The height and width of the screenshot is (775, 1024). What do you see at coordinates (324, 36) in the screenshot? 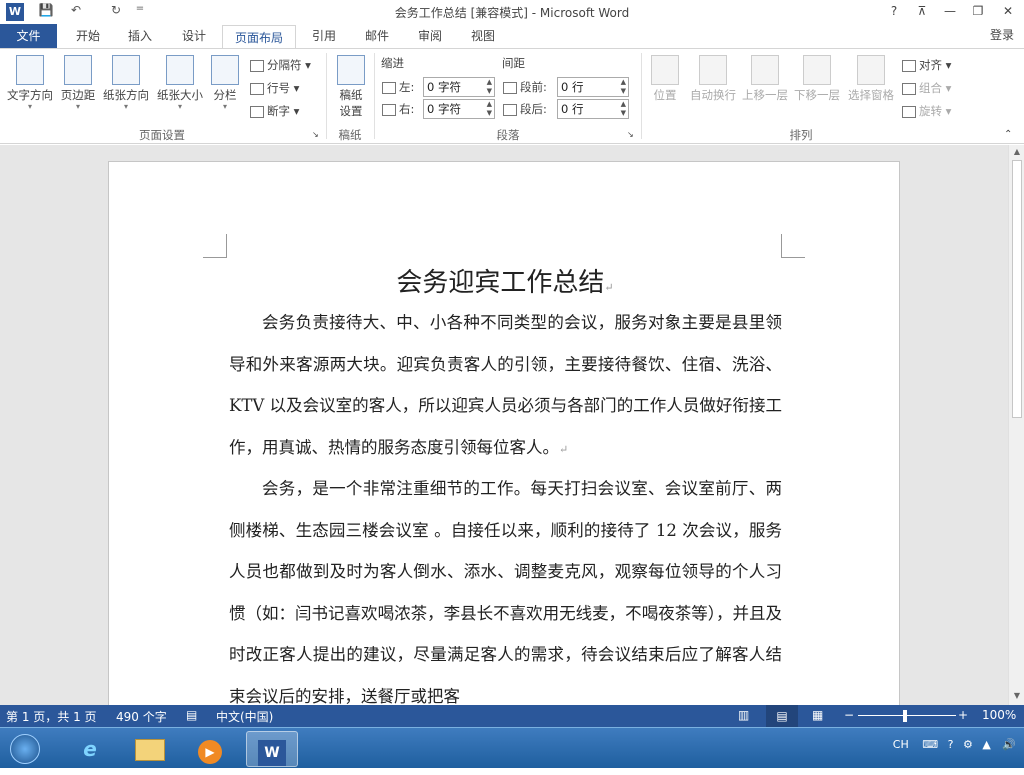
I see `tab-references: 引用` at bounding box center [324, 36].